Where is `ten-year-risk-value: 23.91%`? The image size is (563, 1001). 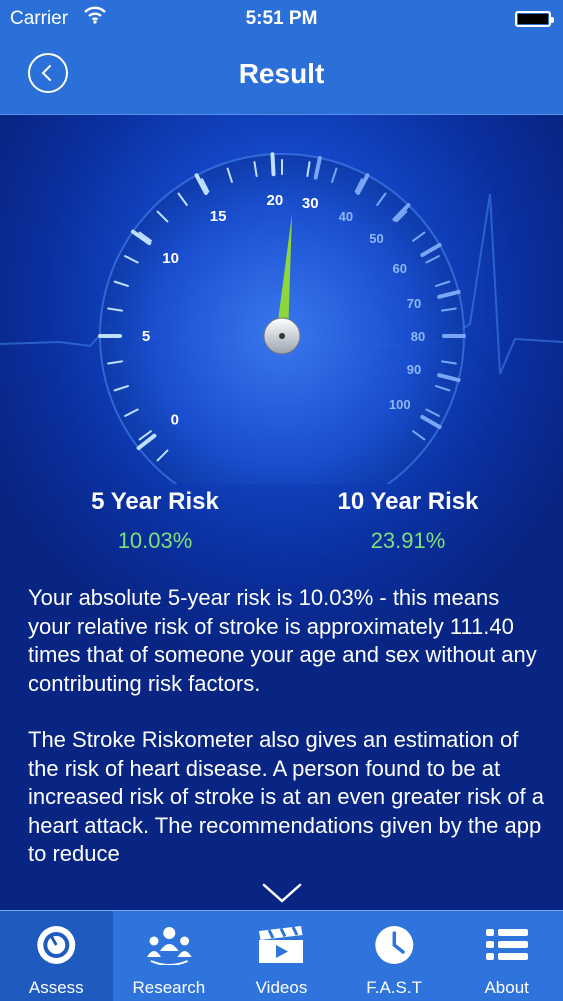
ten-year-risk-value: 23.91% is located at coordinates (408, 540).